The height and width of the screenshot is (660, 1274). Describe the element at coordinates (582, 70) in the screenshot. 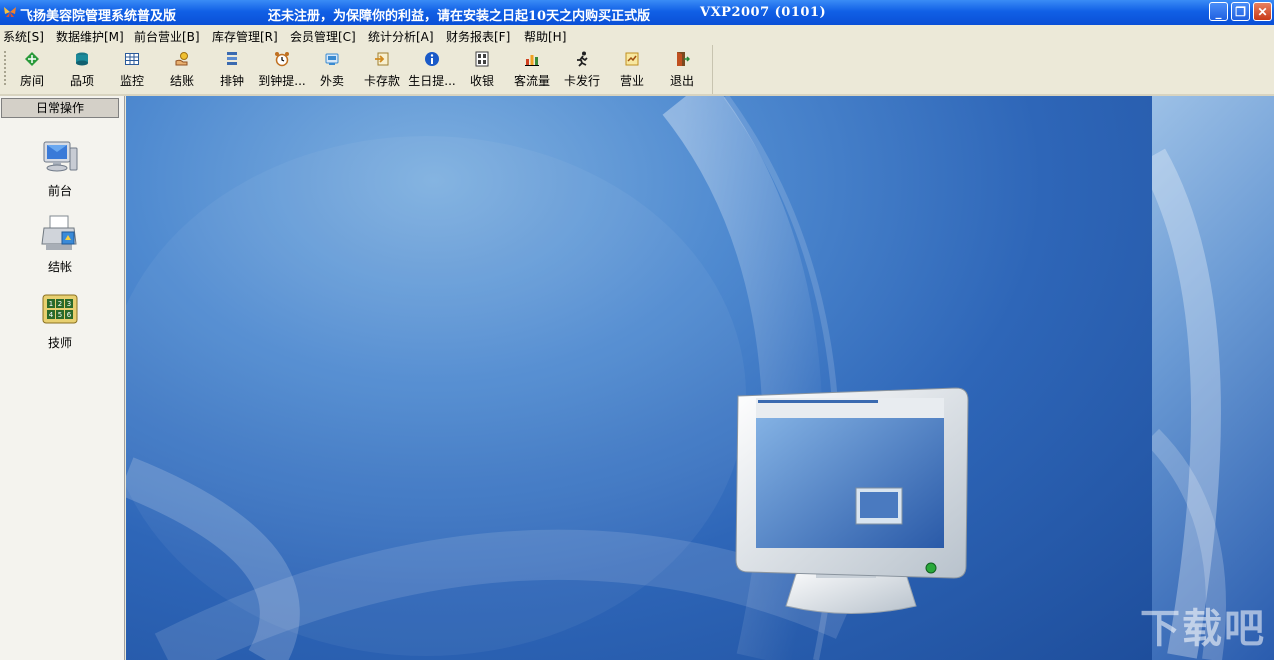

I see `toolbar-card-issue-button: 卡发行` at that location.